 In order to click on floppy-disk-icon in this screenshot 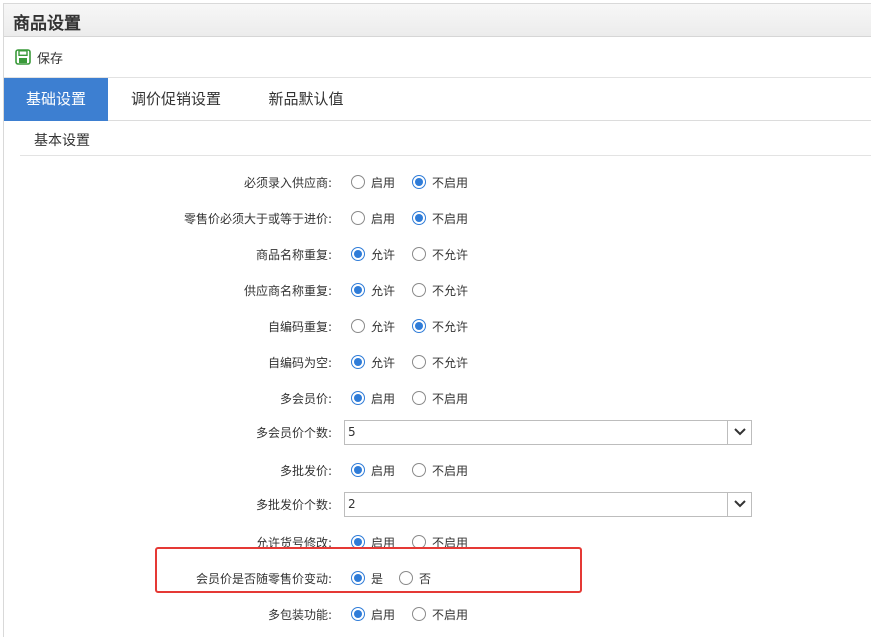, I will do `click(23, 57)`.